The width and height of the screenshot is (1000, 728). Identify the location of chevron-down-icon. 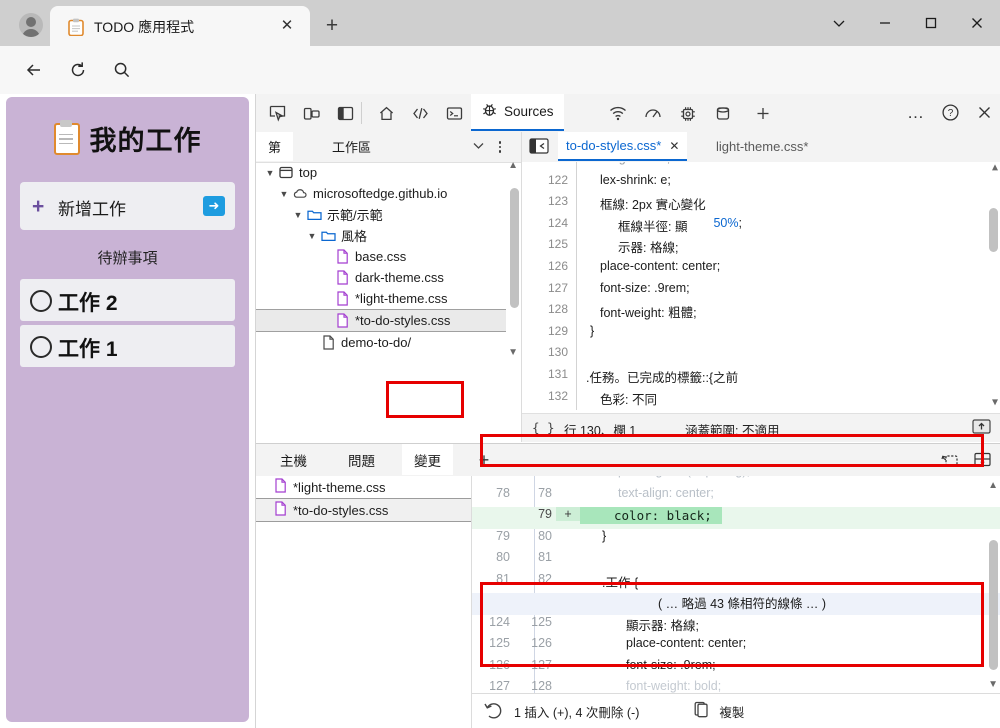
(478, 148).